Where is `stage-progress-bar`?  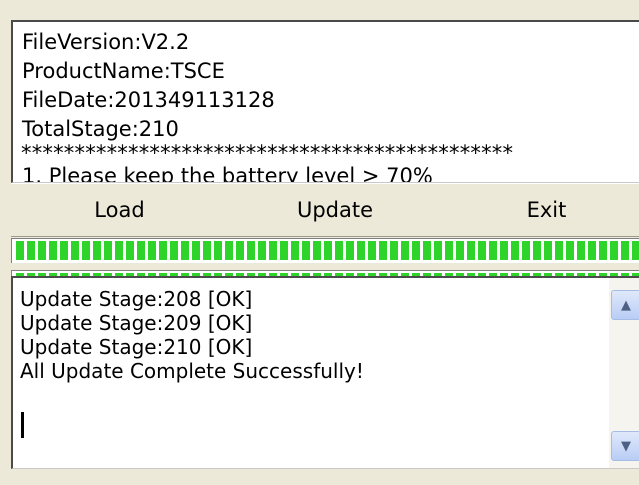
stage-progress-bar is located at coordinates (325, 250).